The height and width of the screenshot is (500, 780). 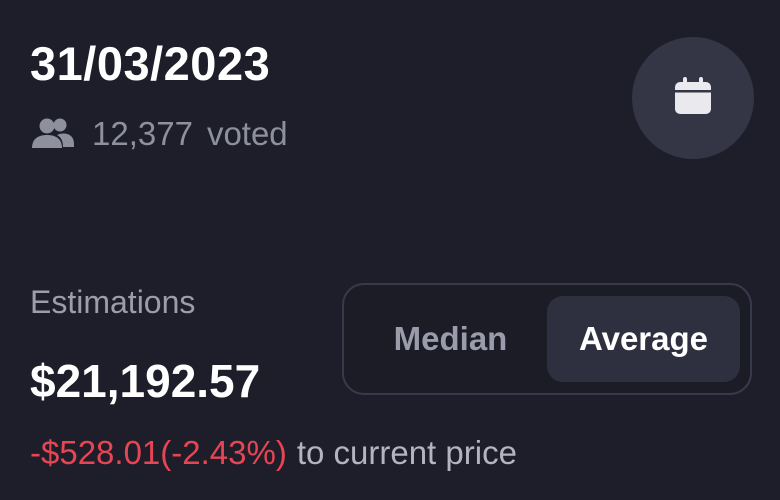 I want to click on price-change-suffix: to current price, so click(x=406, y=452).